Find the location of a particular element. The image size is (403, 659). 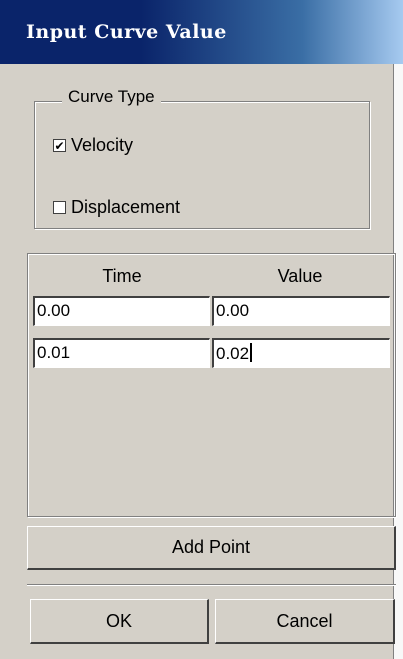

velocity-checkbox: ✔ Velocity is located at coordinates (93, 145).